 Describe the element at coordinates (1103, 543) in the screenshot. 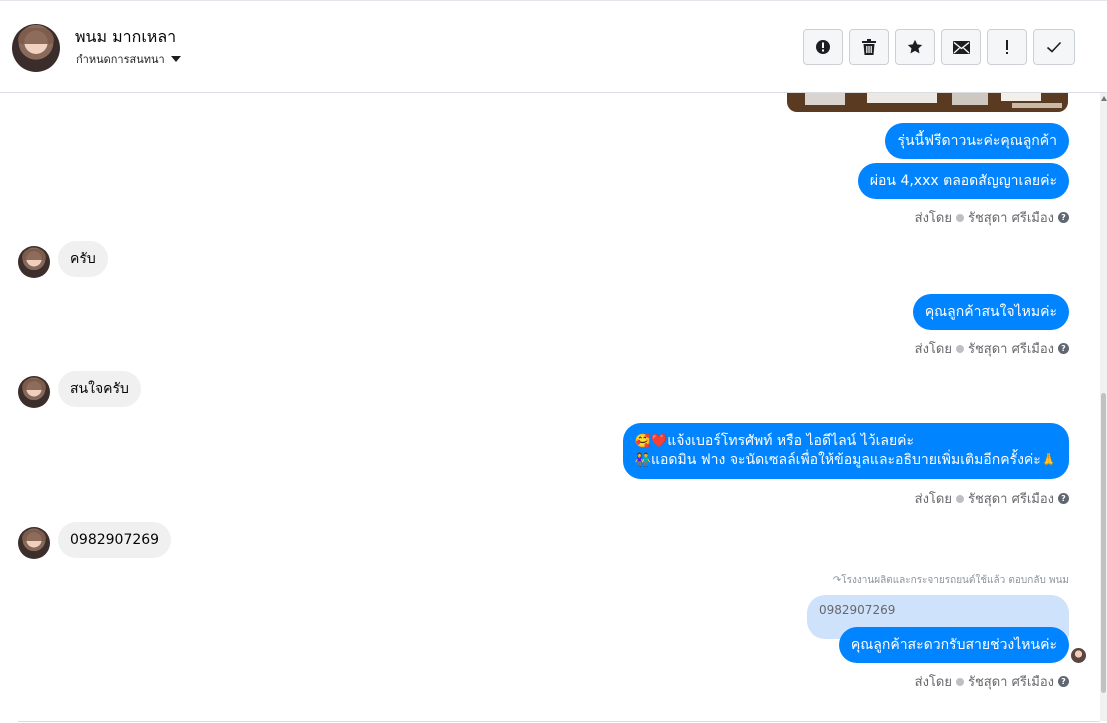

I see `scrollbar-thumb` at that location.